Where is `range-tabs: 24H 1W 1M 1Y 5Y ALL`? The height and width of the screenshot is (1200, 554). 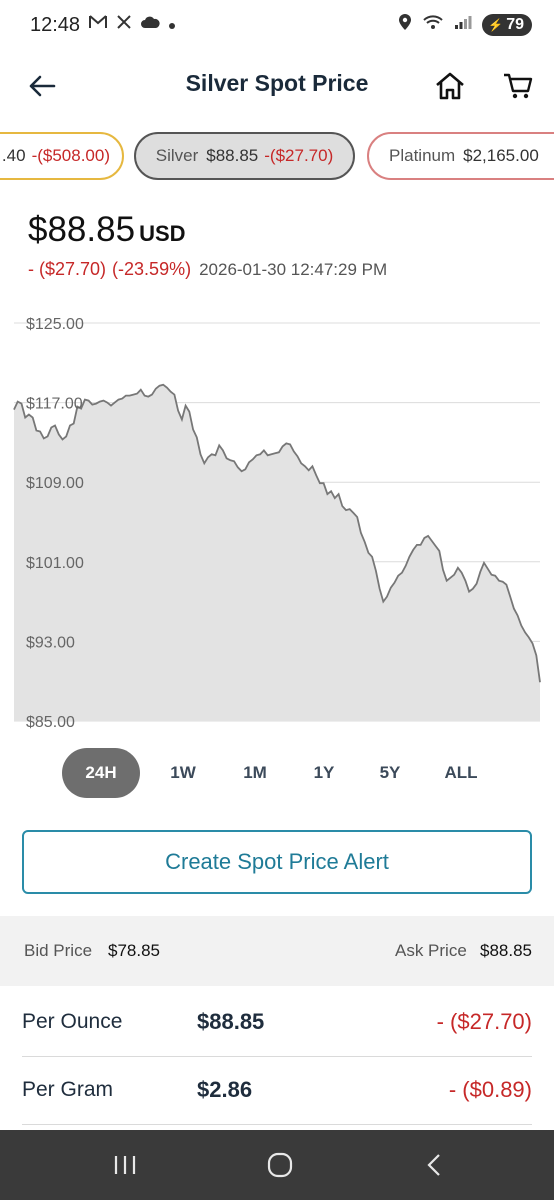
range-tabs: 24H 1W 1M 1Y 5Y ALL is located at coordinates (277, 774).